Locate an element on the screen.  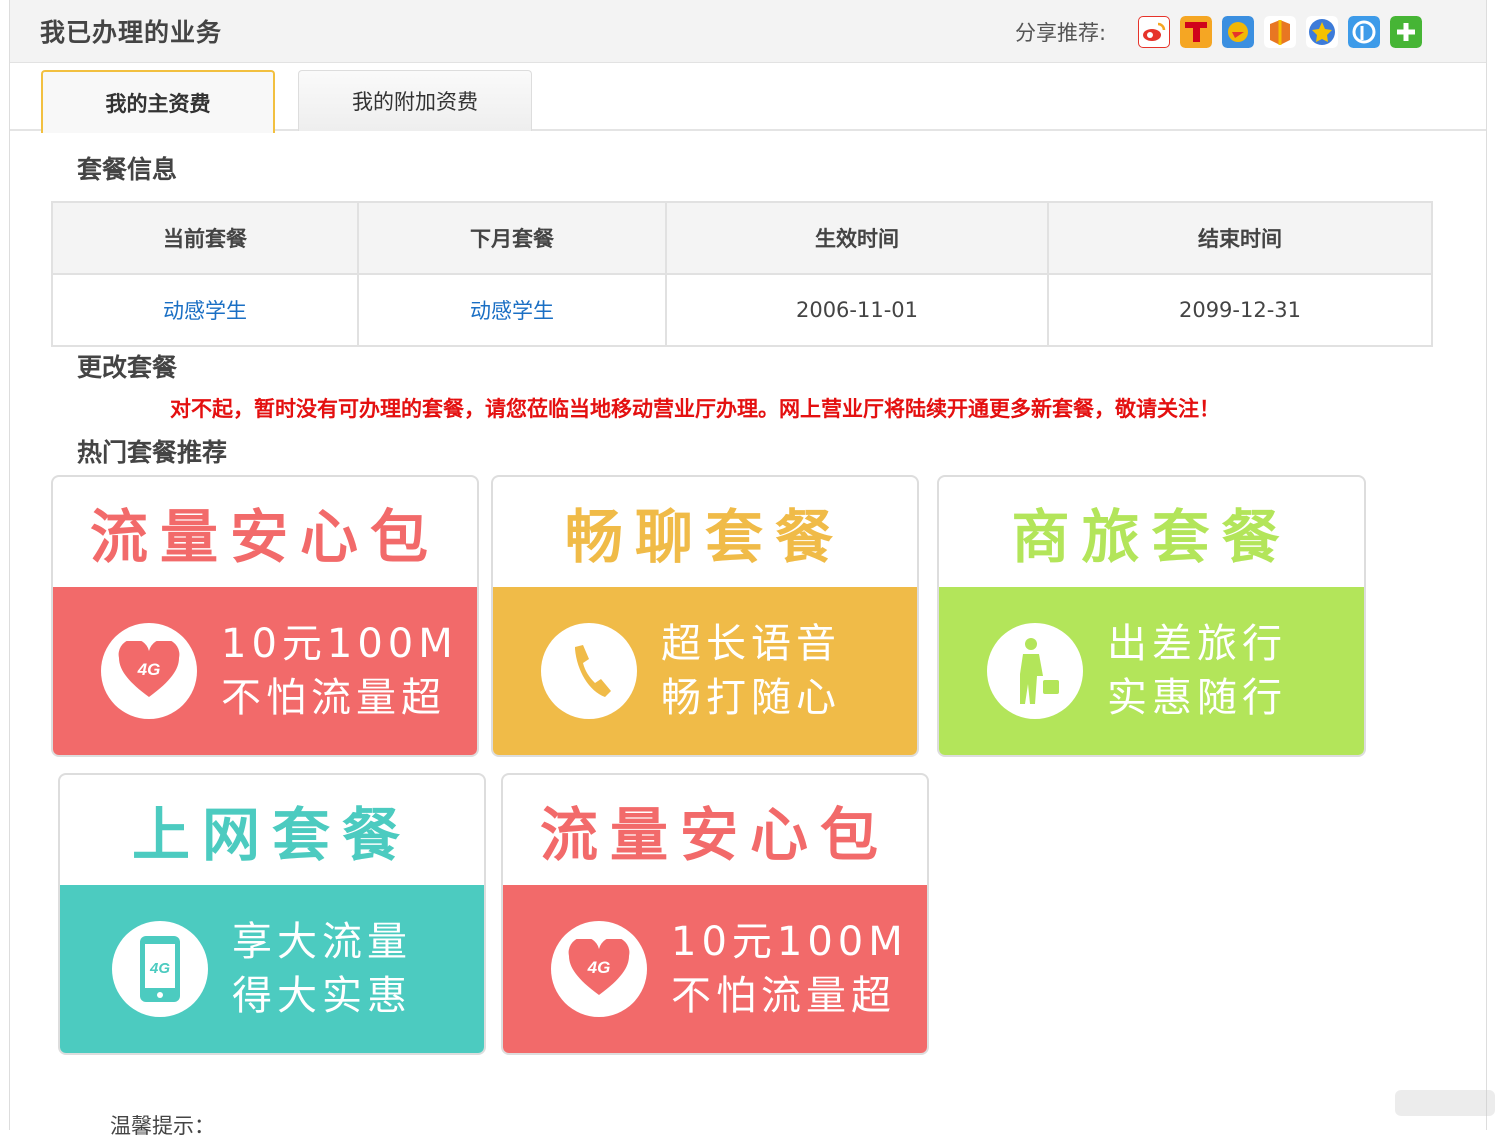
table-row: 动感学生 动感学生 2006-11-01 2099-12-31 is located at coordinates (742, 310).